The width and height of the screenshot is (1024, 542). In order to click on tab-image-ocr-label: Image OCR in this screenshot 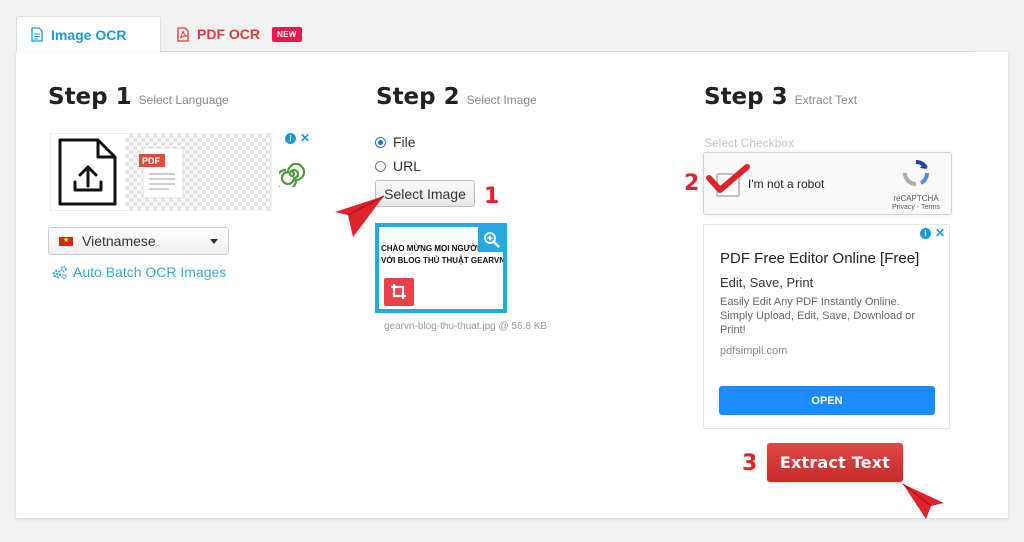, I will do `click(89, 34)`.